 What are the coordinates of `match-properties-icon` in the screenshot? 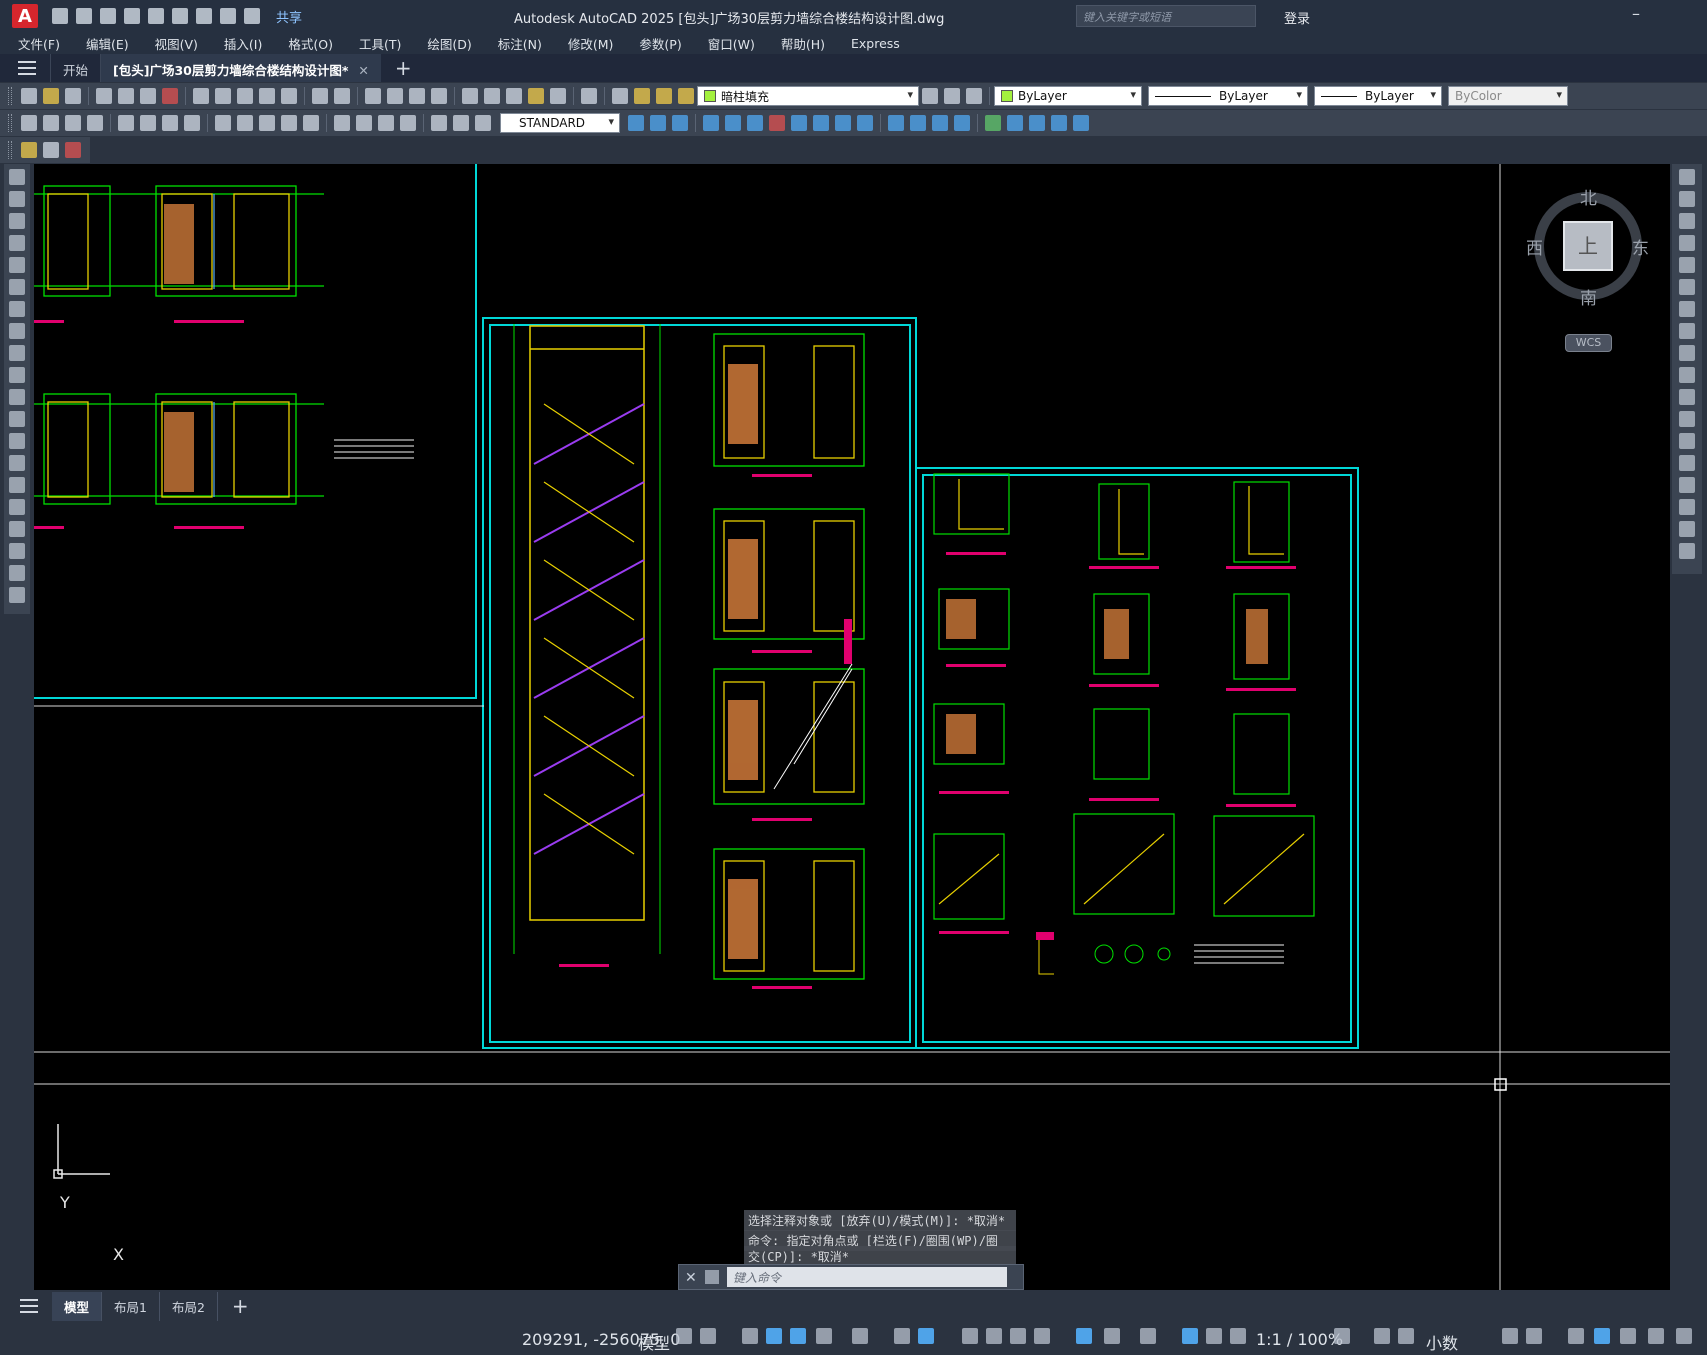 It's located at (267, 96).